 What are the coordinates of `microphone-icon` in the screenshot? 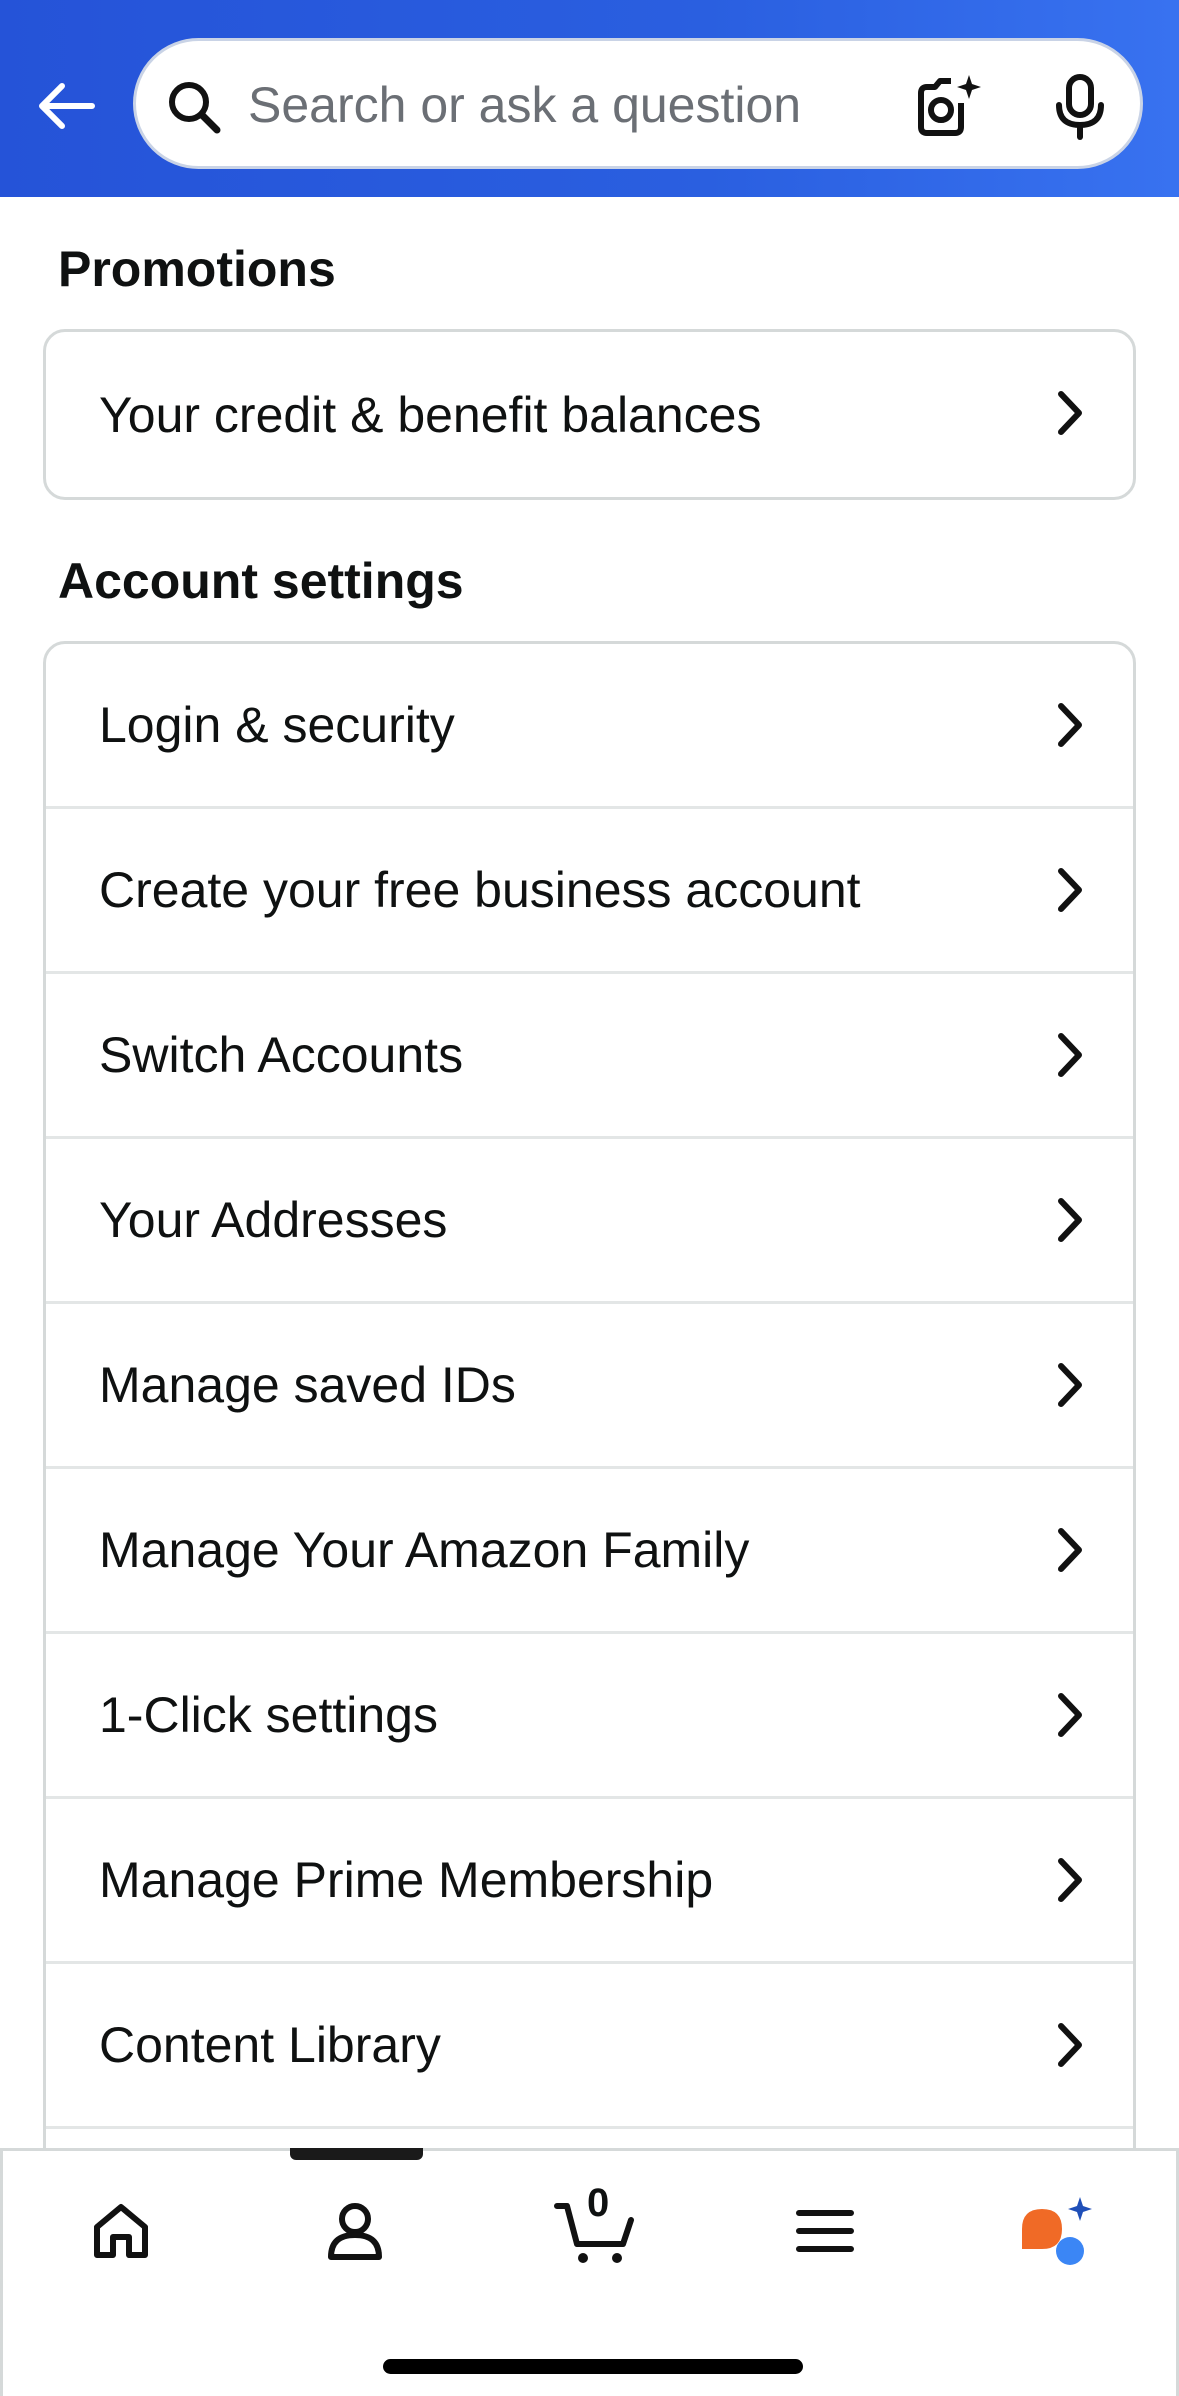 It's located at (1080, 107).